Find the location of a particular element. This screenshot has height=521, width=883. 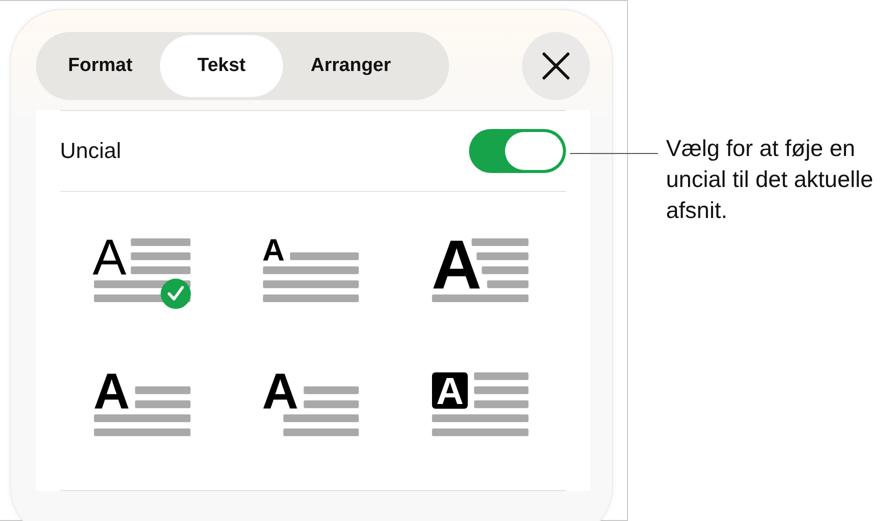

callout-text: Vælg for at føje en uncial til det aktuelle afsnit. is located at coordinates (770, 179).